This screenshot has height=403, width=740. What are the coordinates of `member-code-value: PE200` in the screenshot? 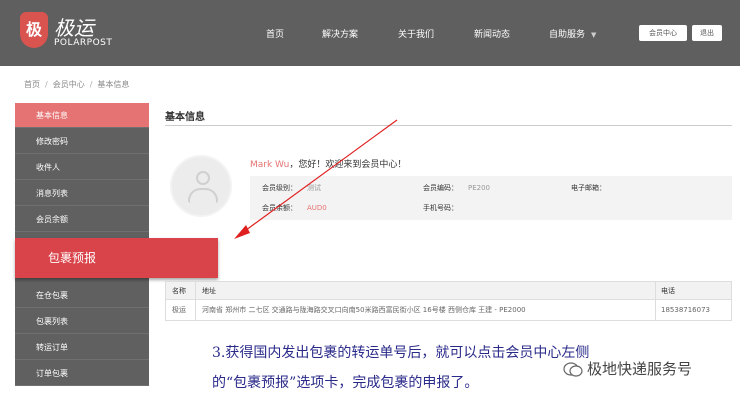 It's located at (479, 188).